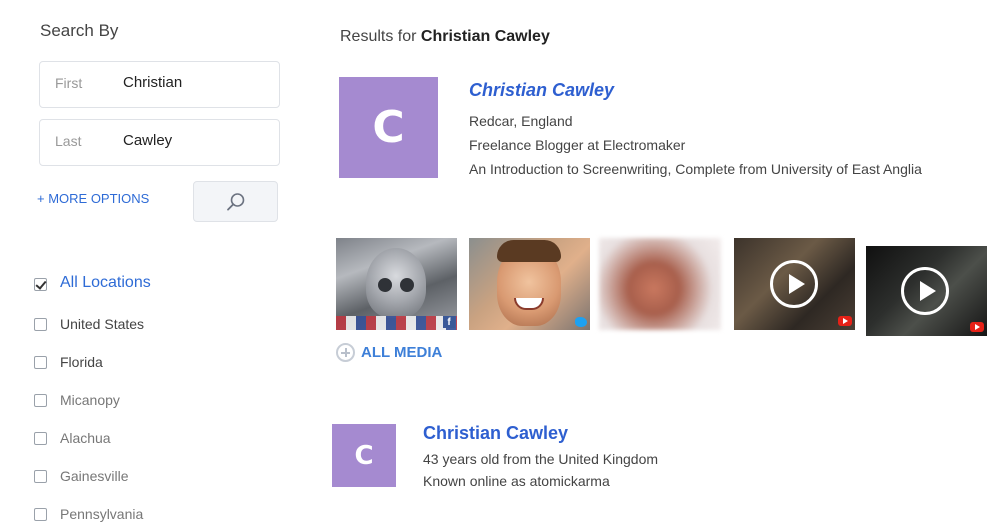  I want to click on twitter-icon, so click(581, 322).